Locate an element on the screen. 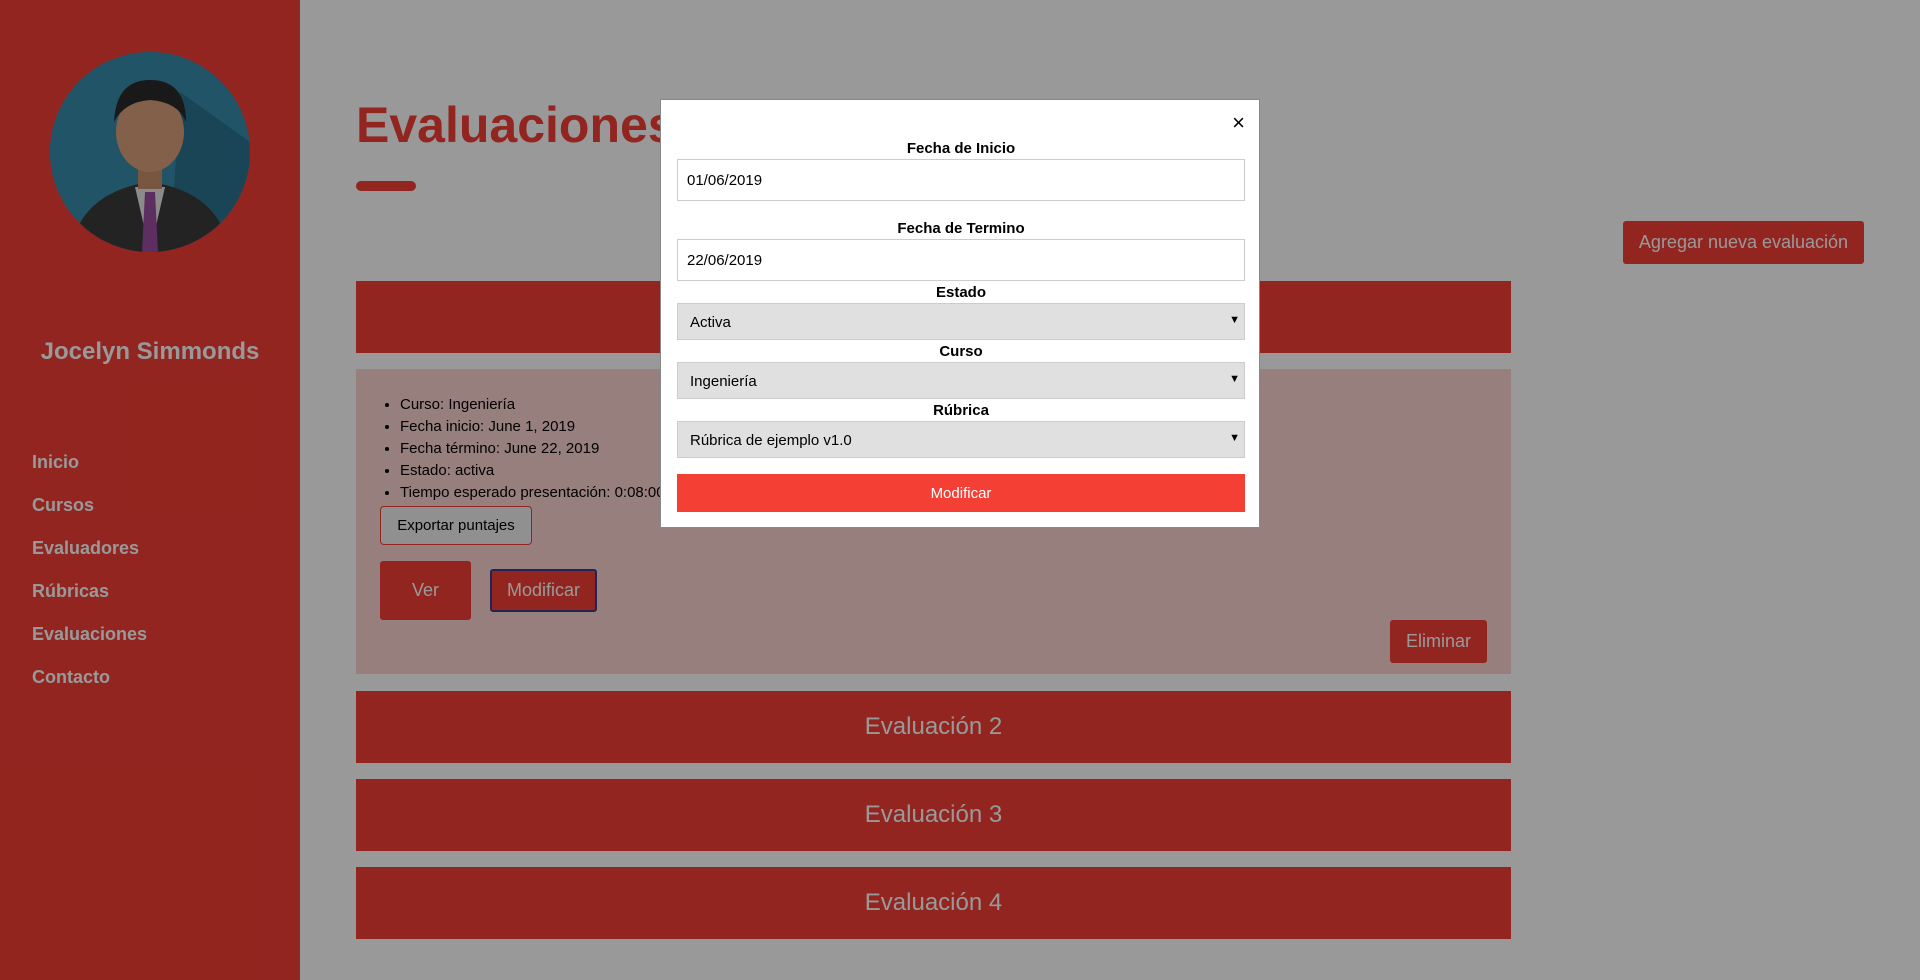  course-select: Ingeniería ▼ is located at coordinates (961, 380).